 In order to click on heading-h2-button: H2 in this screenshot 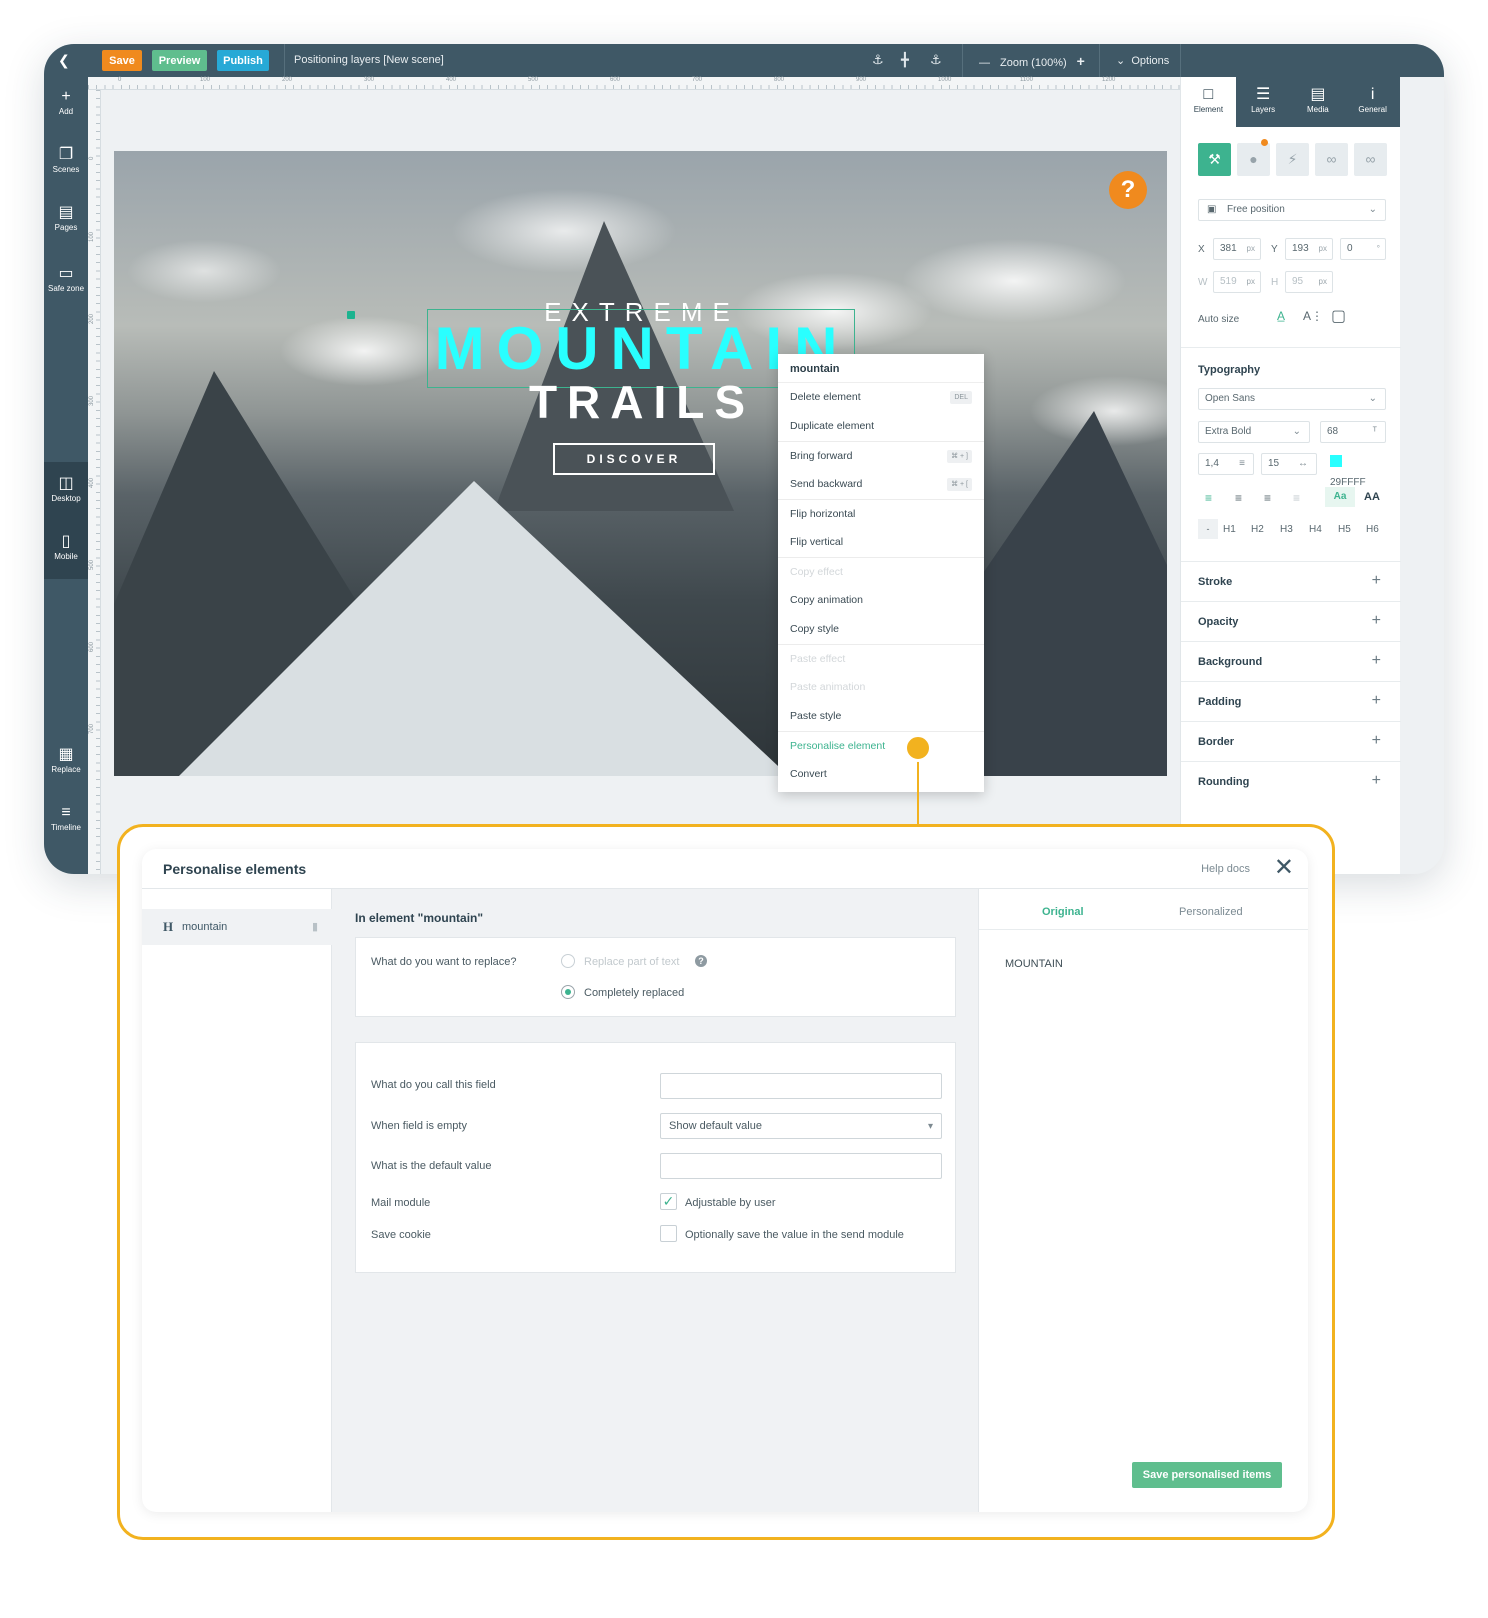, I will do `click(1257, 529)`.